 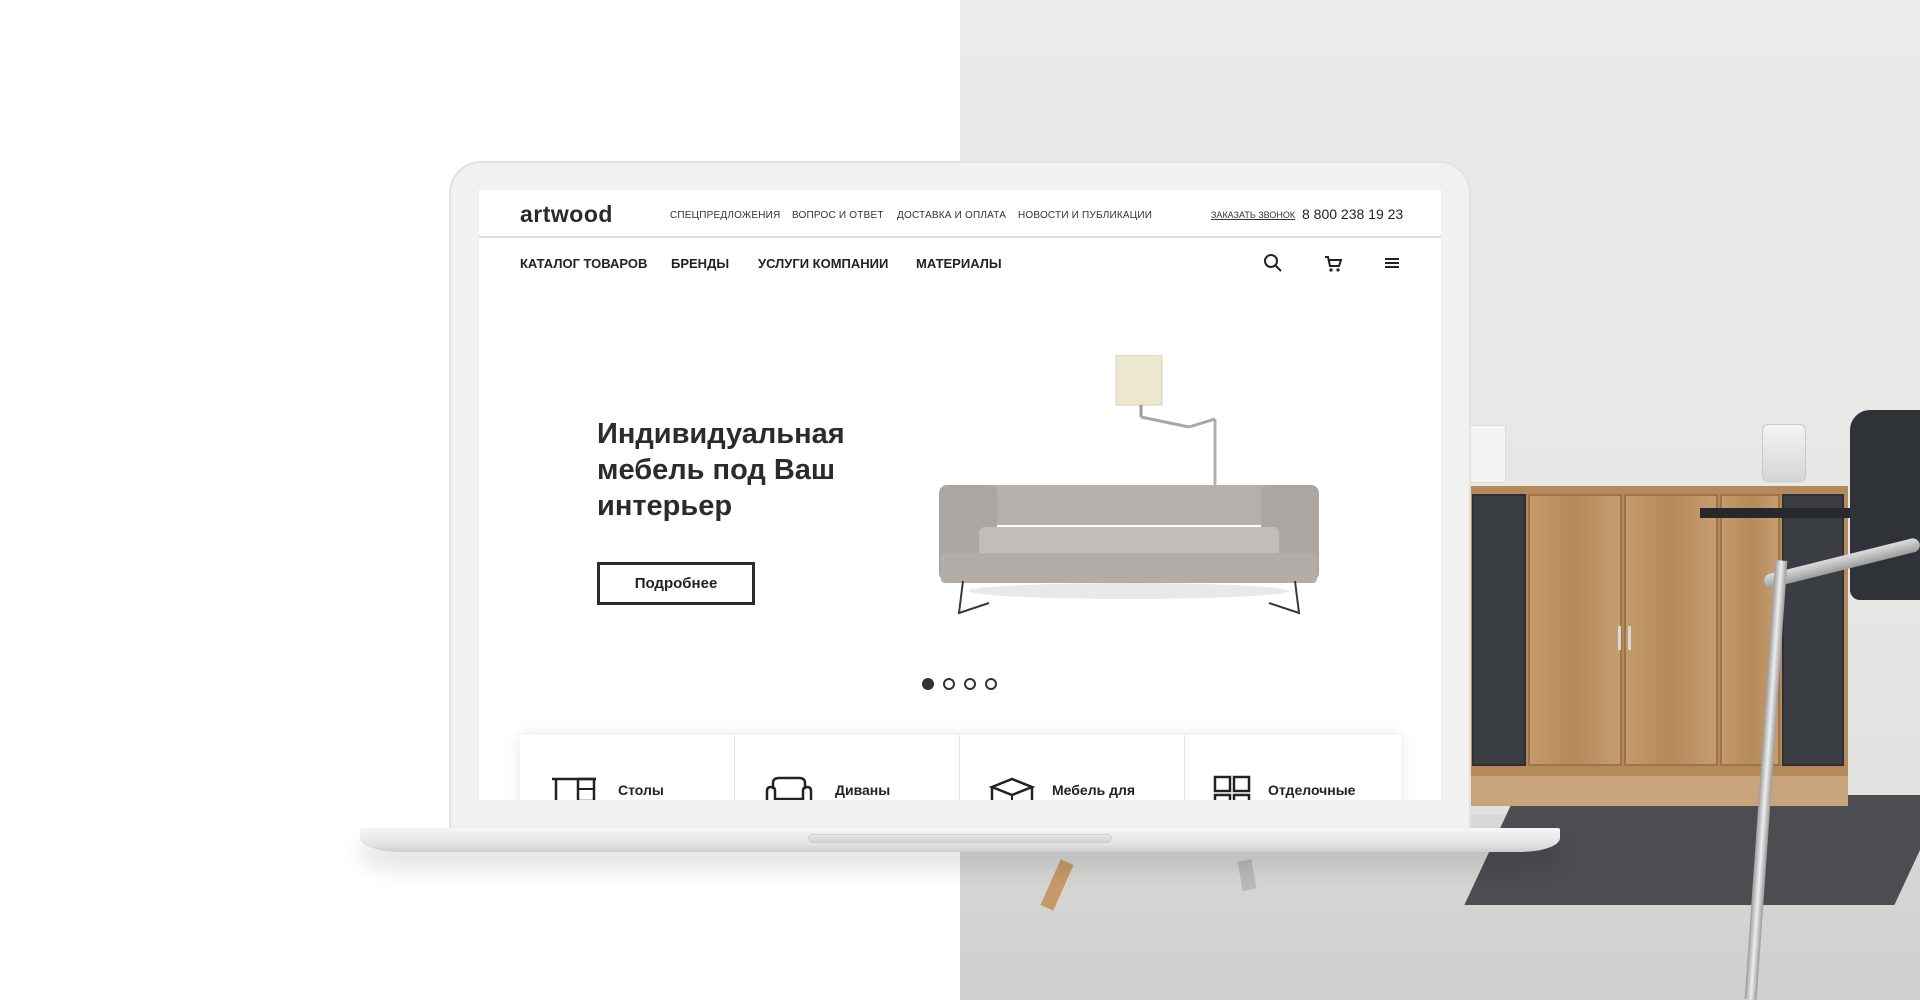 What do you see at coordinates (1784, 453) in the screenshot?
I see `speaker-decor` at bounding box center [1784, 453].